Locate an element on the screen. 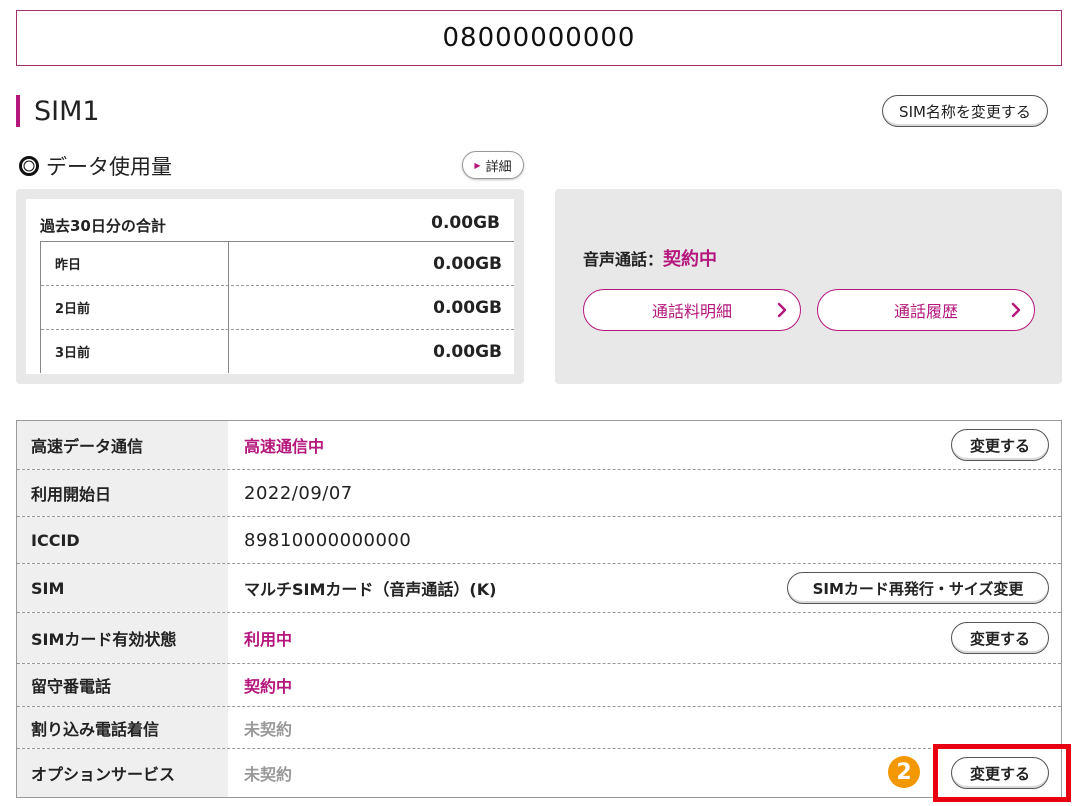 Image resolution: width=1076 pixels, height=806 pixels. table-row-voicemail: 留守番電話 契約中 is located at coordinates (539, 685).